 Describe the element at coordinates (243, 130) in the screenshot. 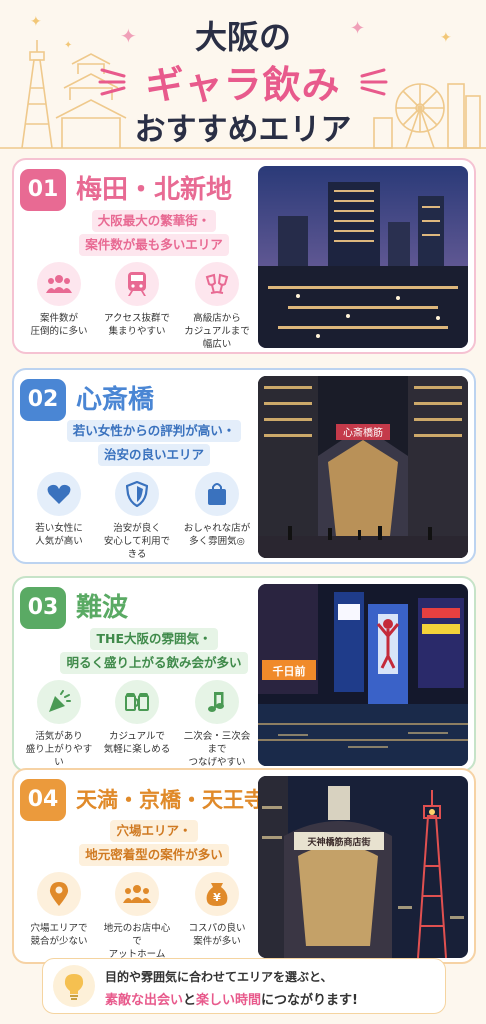

I see `title-line-3: おすすめエリア` at that location.